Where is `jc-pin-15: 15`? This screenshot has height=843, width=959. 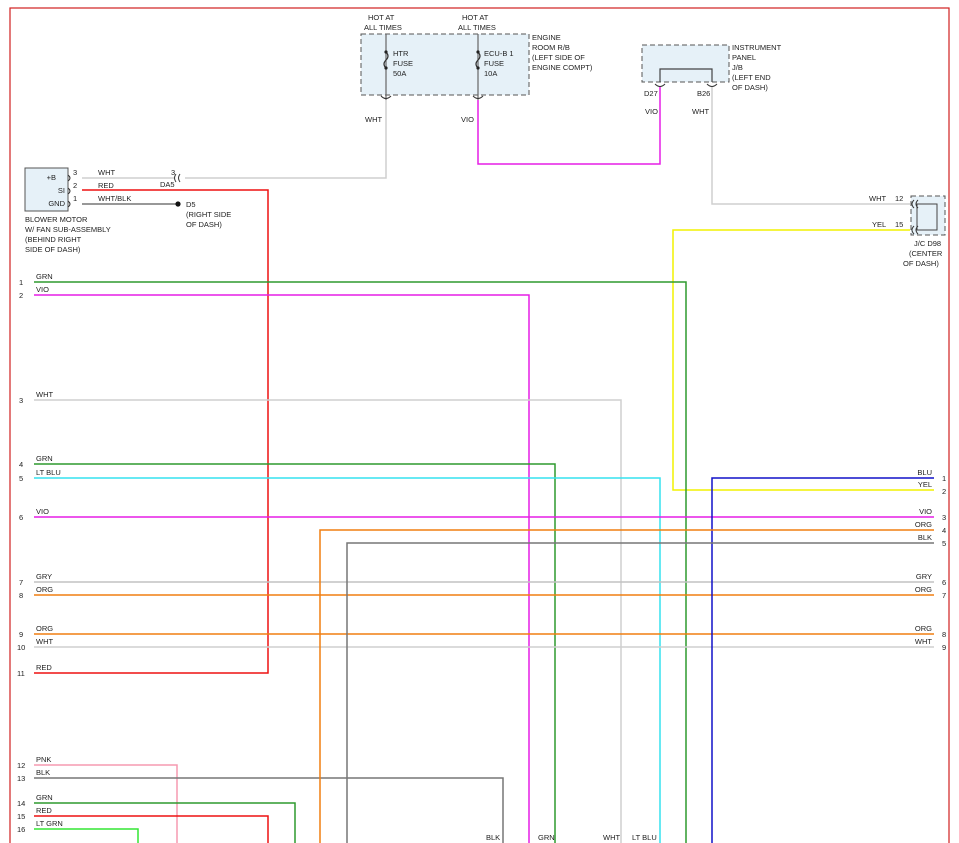
jc-pin-15: 15 is located at coordinates (899, 224).